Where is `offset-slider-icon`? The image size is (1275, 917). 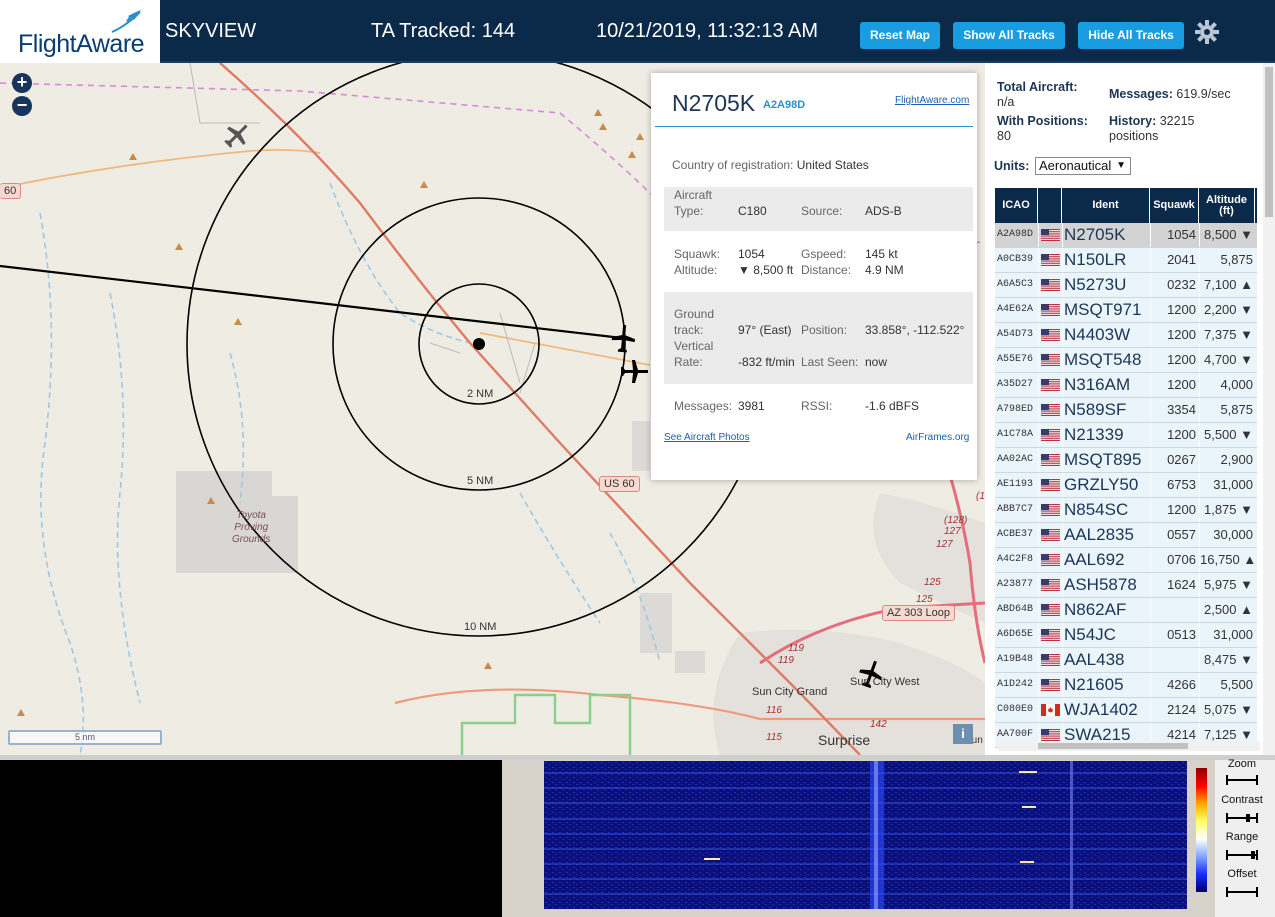 offset-slider-icon is located at coordinates (1242, 892).